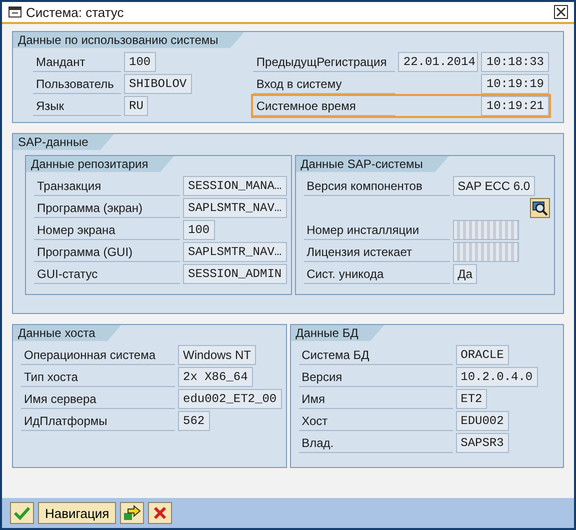  I want to click on arrow-icon, so click(132, 513).